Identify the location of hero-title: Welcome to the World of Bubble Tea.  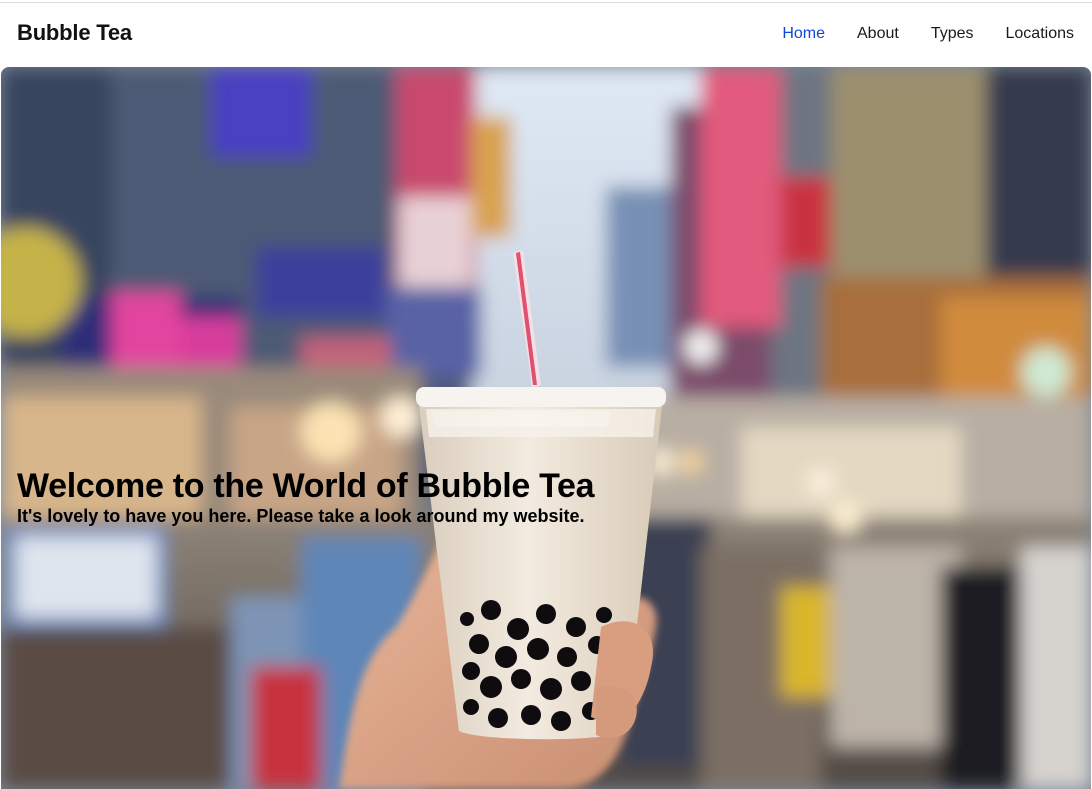
(306, 486).